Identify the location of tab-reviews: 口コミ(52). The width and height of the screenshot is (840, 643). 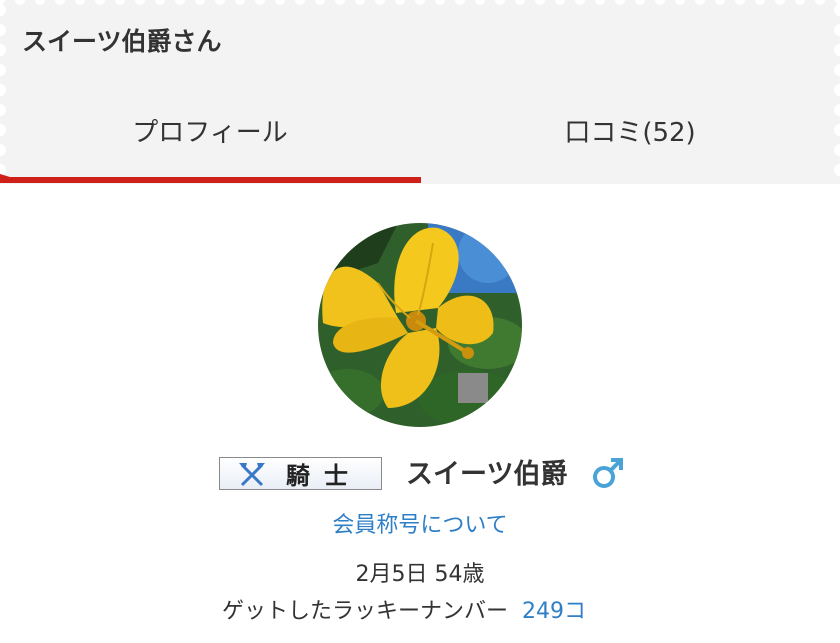
(630, 130).